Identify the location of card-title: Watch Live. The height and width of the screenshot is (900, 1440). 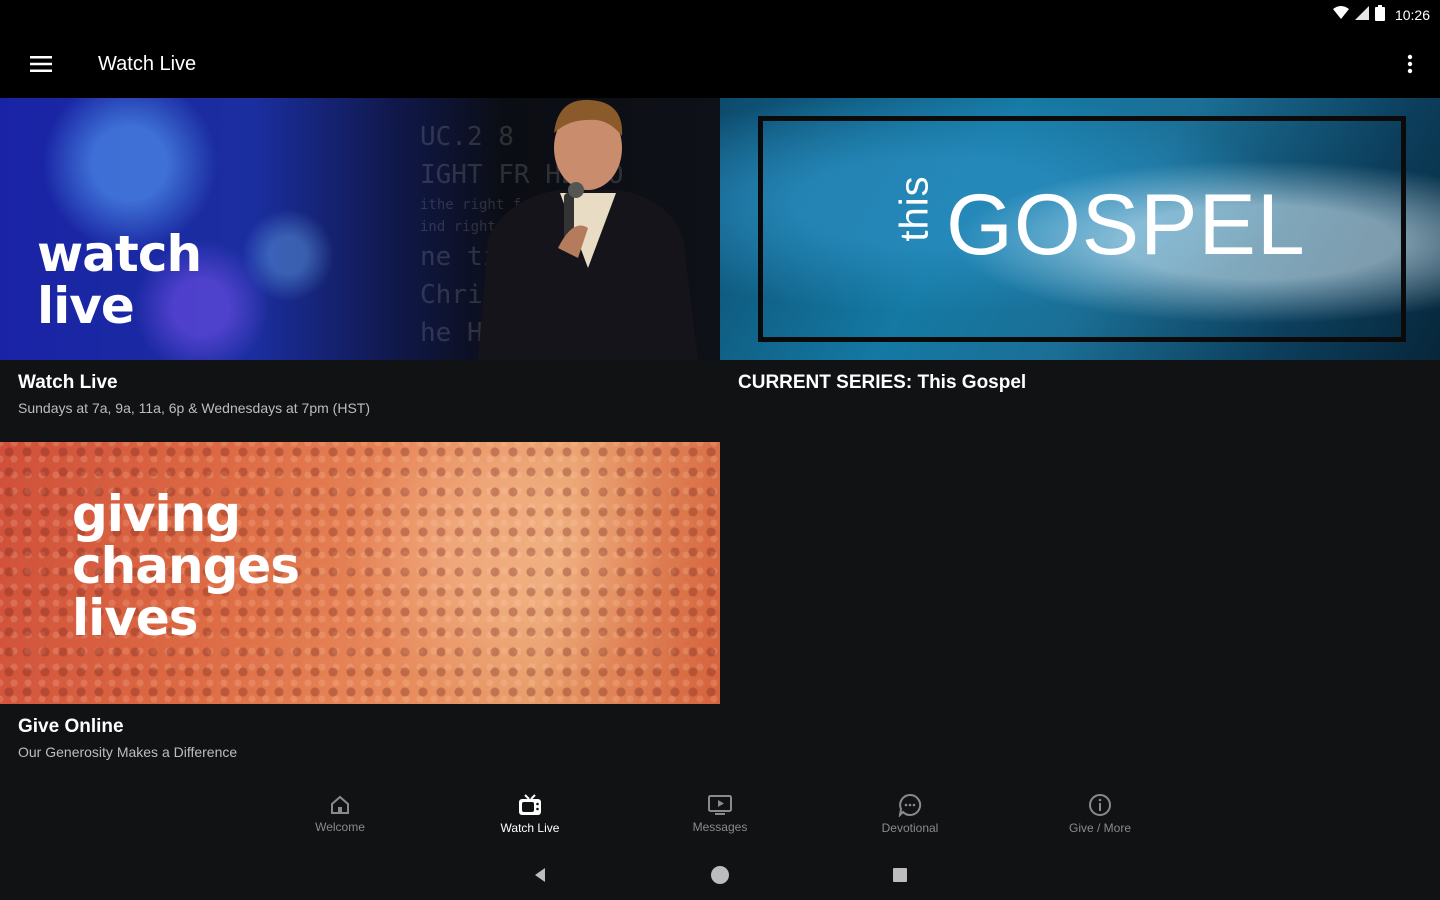
(68, 382).